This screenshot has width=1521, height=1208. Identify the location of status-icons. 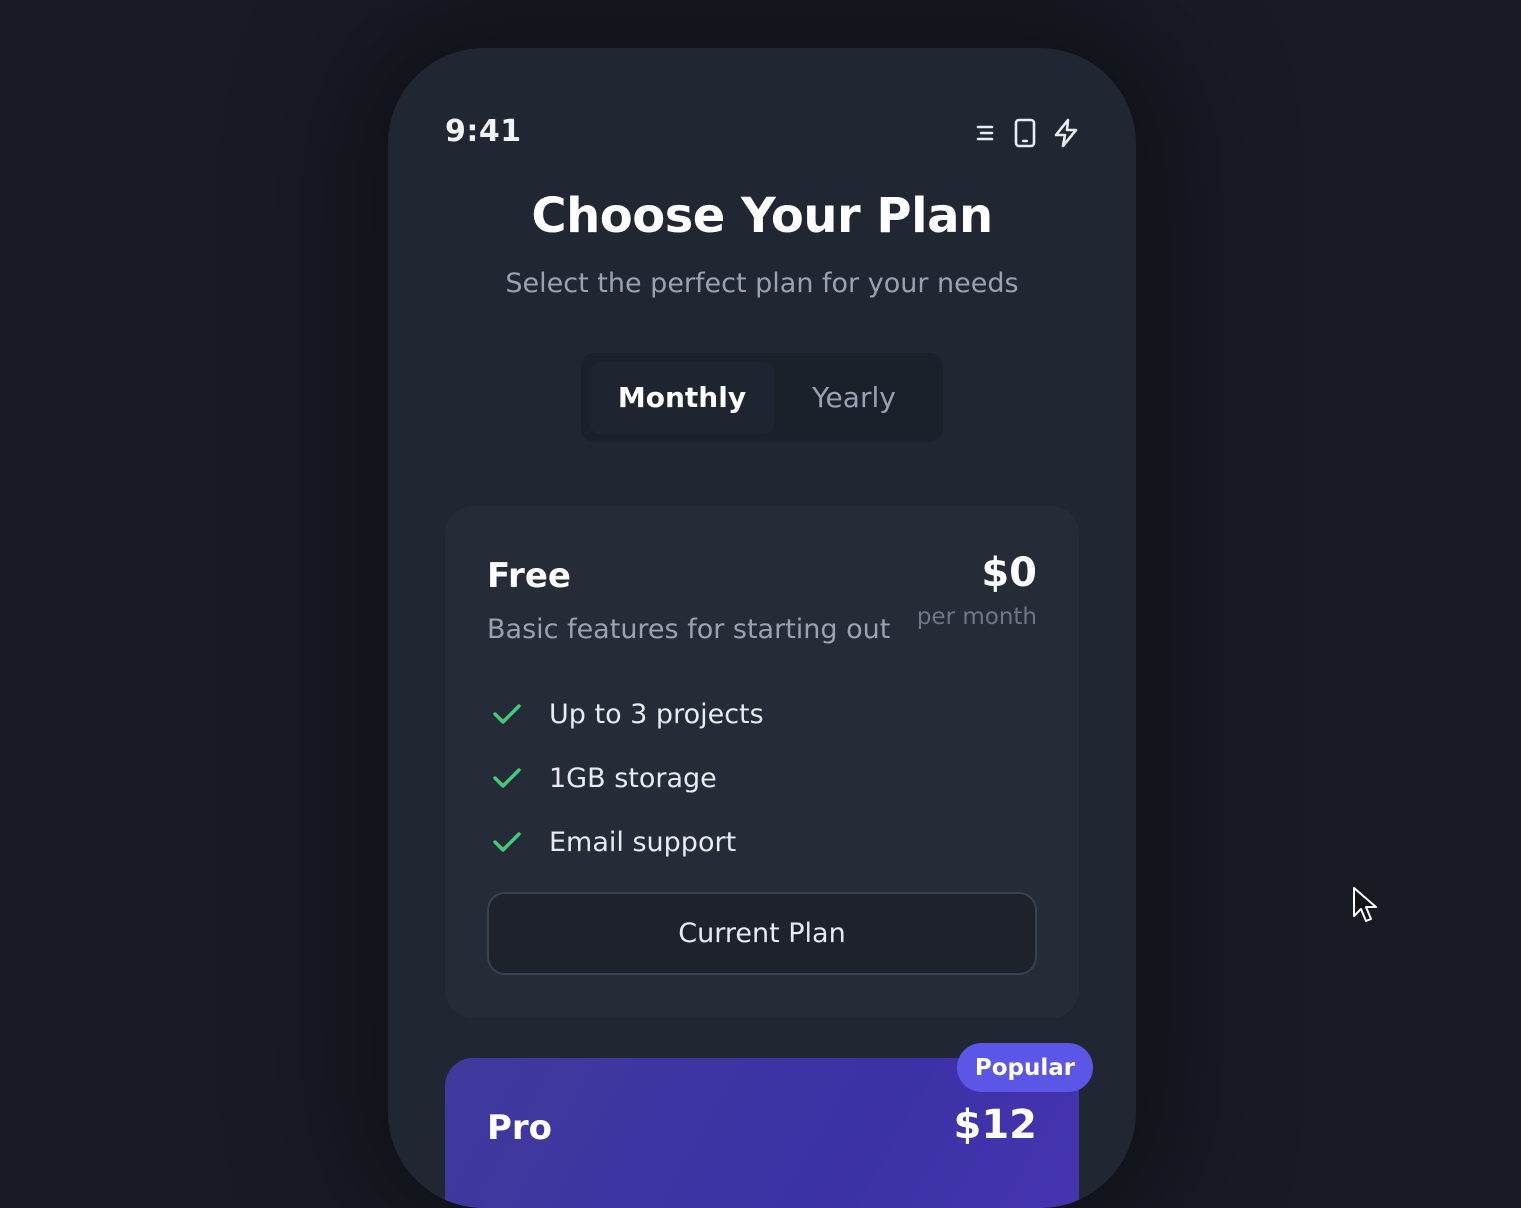
(1026, 133).